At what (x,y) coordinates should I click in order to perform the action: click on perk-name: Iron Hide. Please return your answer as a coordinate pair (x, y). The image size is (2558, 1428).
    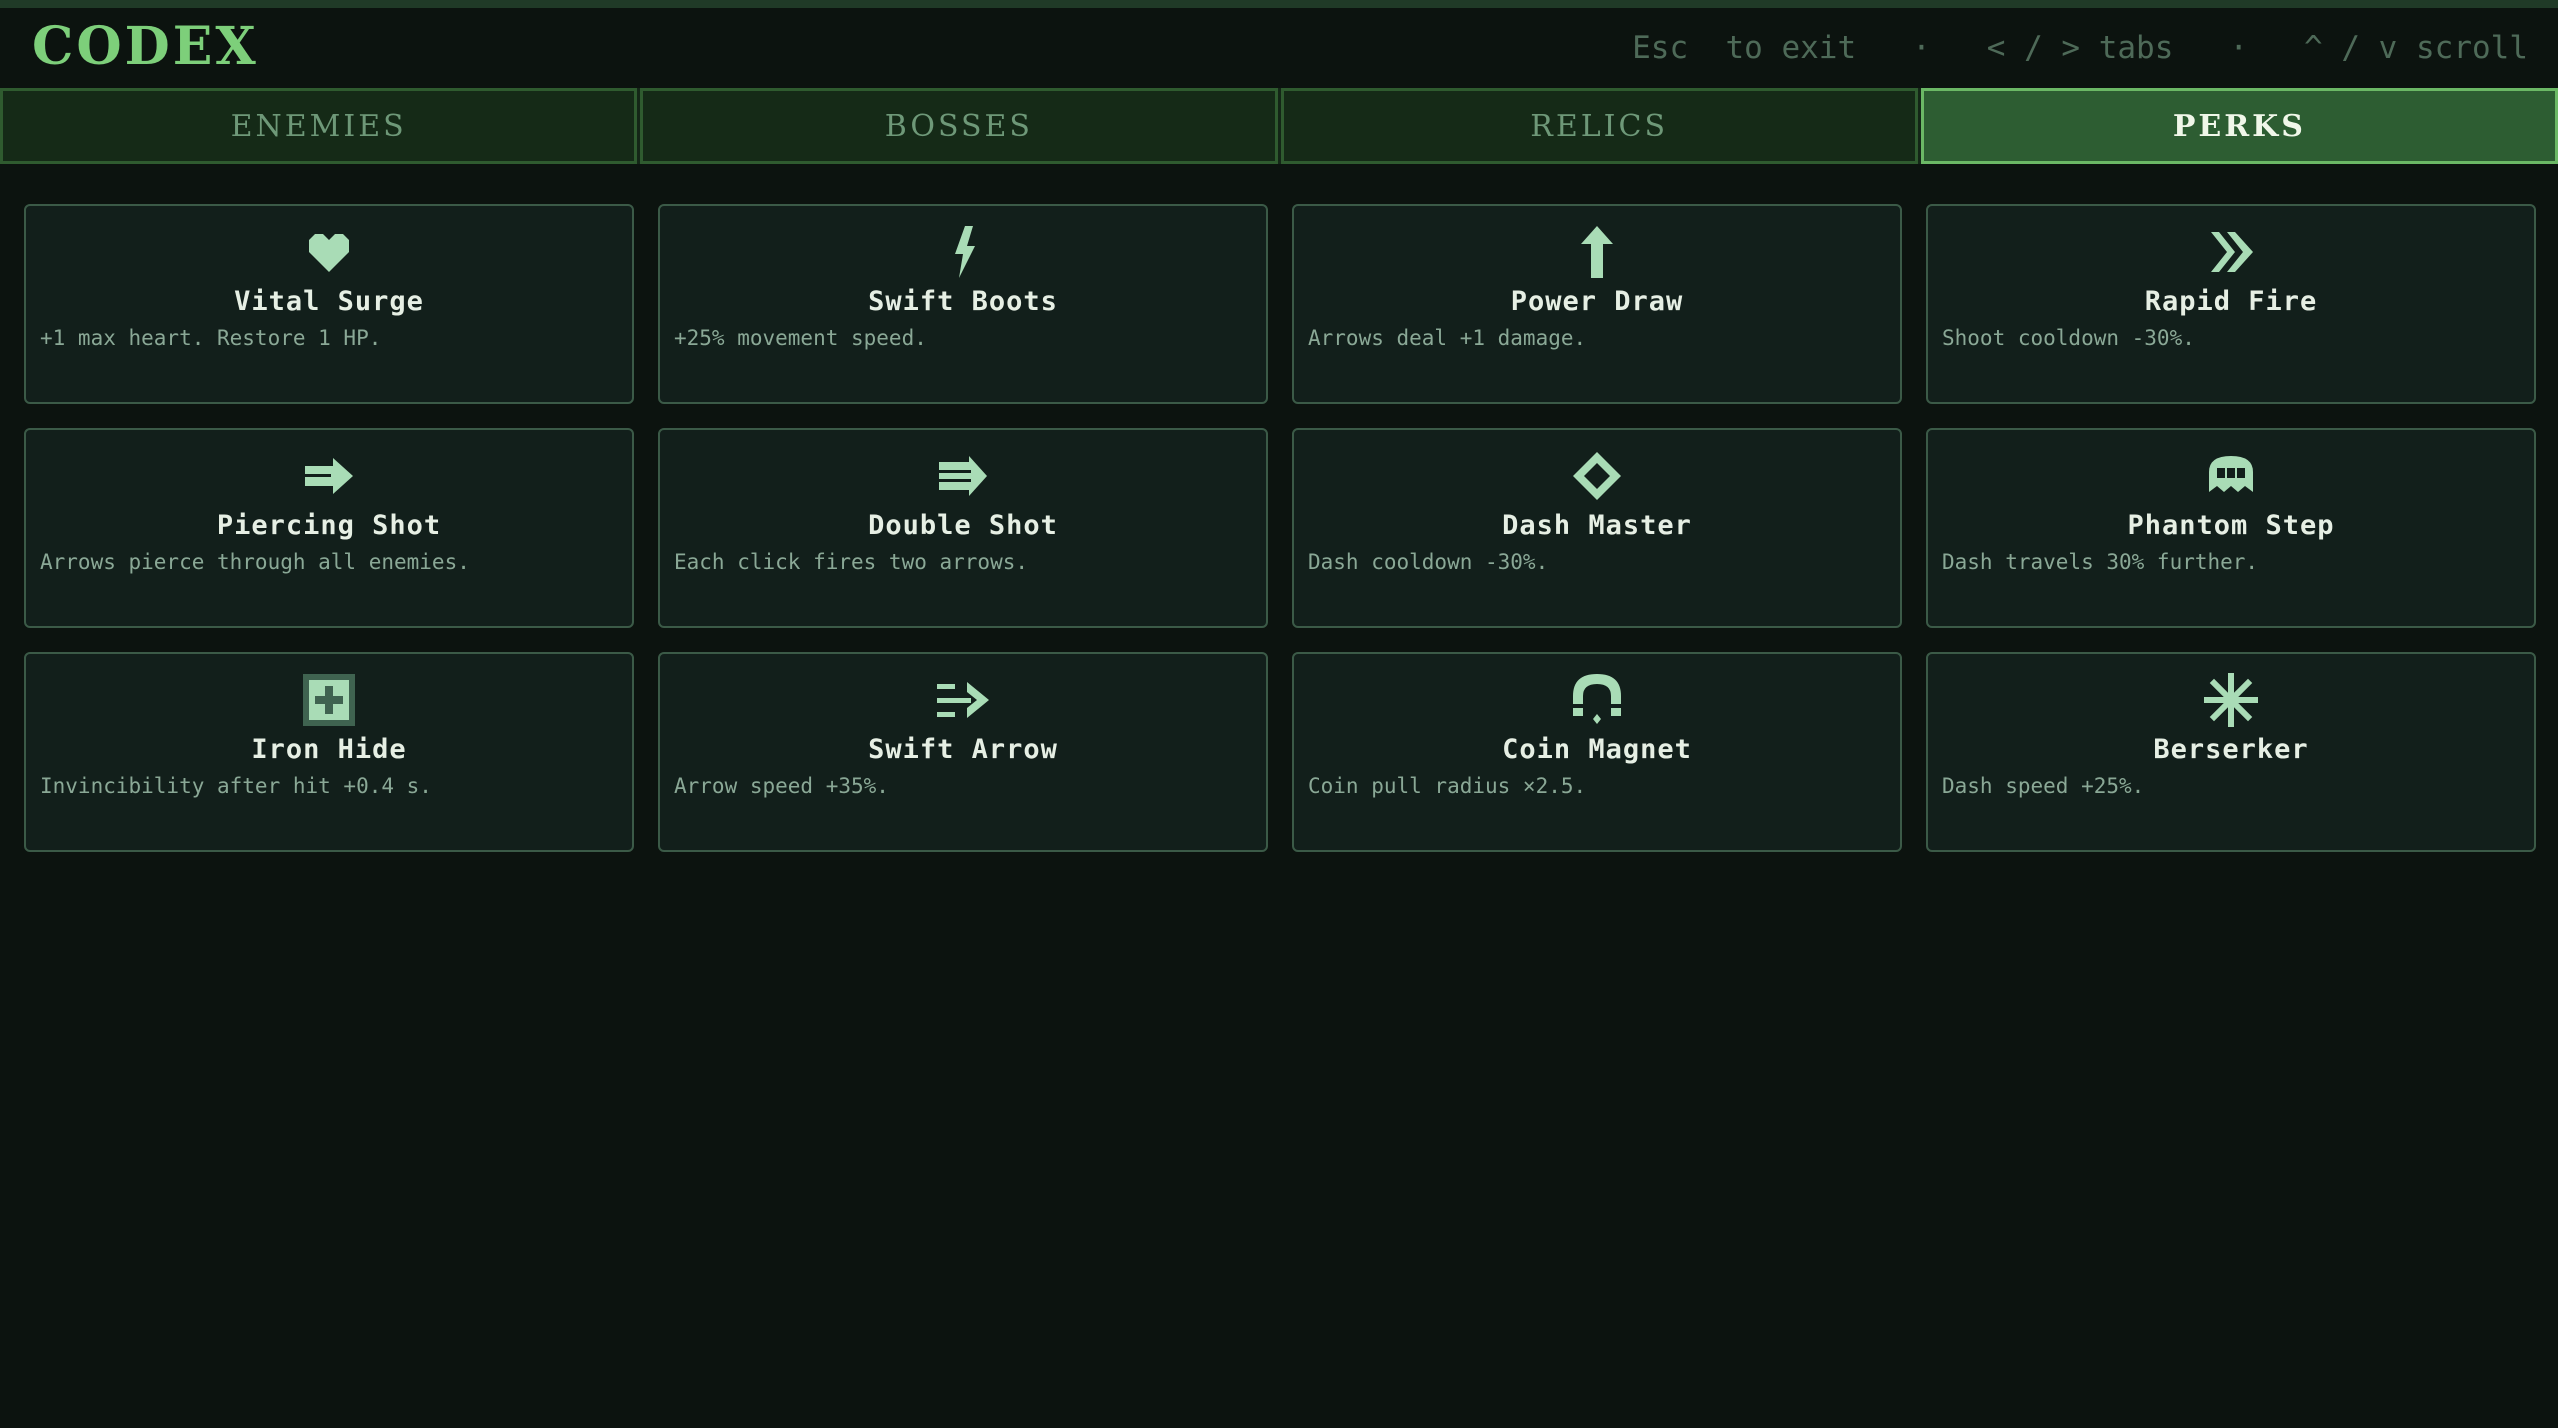
    Looking at the image, I should click on (329, 749).